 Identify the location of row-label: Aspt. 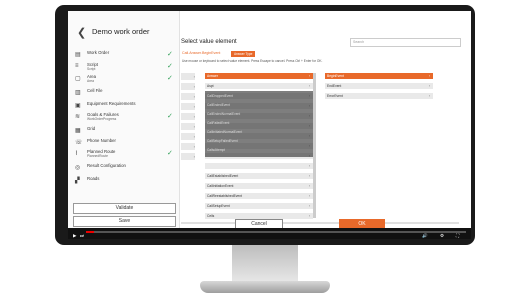
(210, 86).